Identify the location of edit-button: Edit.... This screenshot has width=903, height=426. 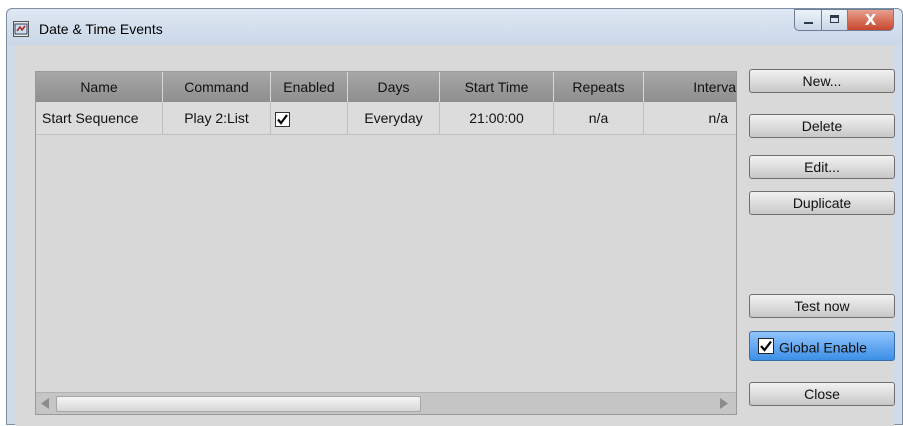
(822, 167).